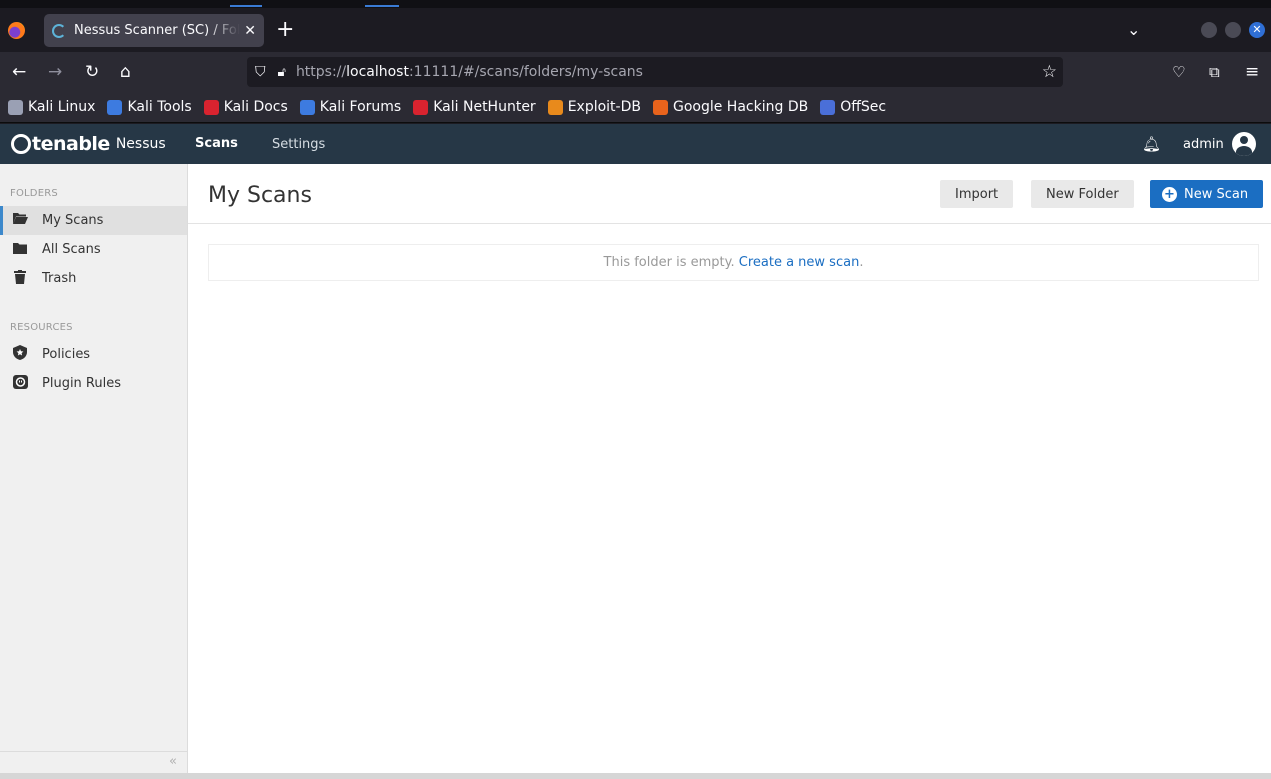 This screenshot has height=779, width=1271. I want to click on sidebar-item-trash: Trash, so click(93, 278).